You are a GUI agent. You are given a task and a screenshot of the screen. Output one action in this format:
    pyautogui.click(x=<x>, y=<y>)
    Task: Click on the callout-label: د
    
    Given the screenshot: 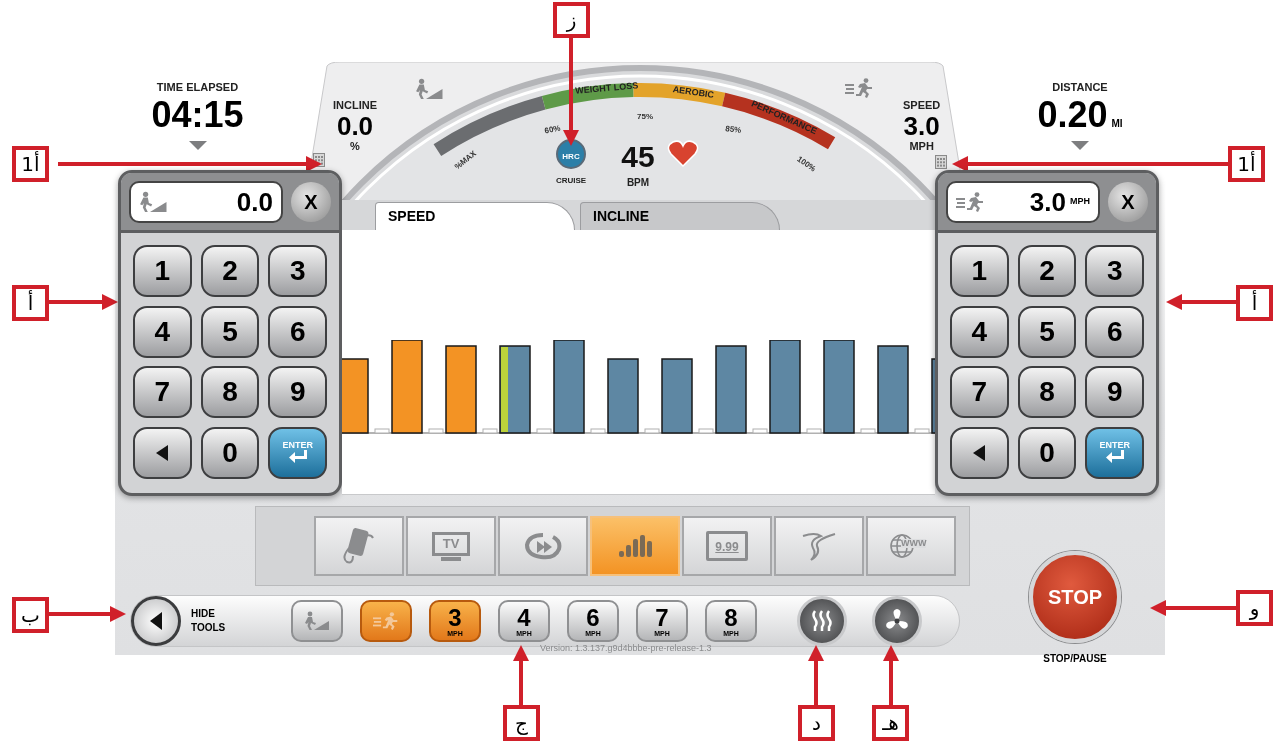 What is the action you would take?
    pyautogui.click(x=816, y=723)
    